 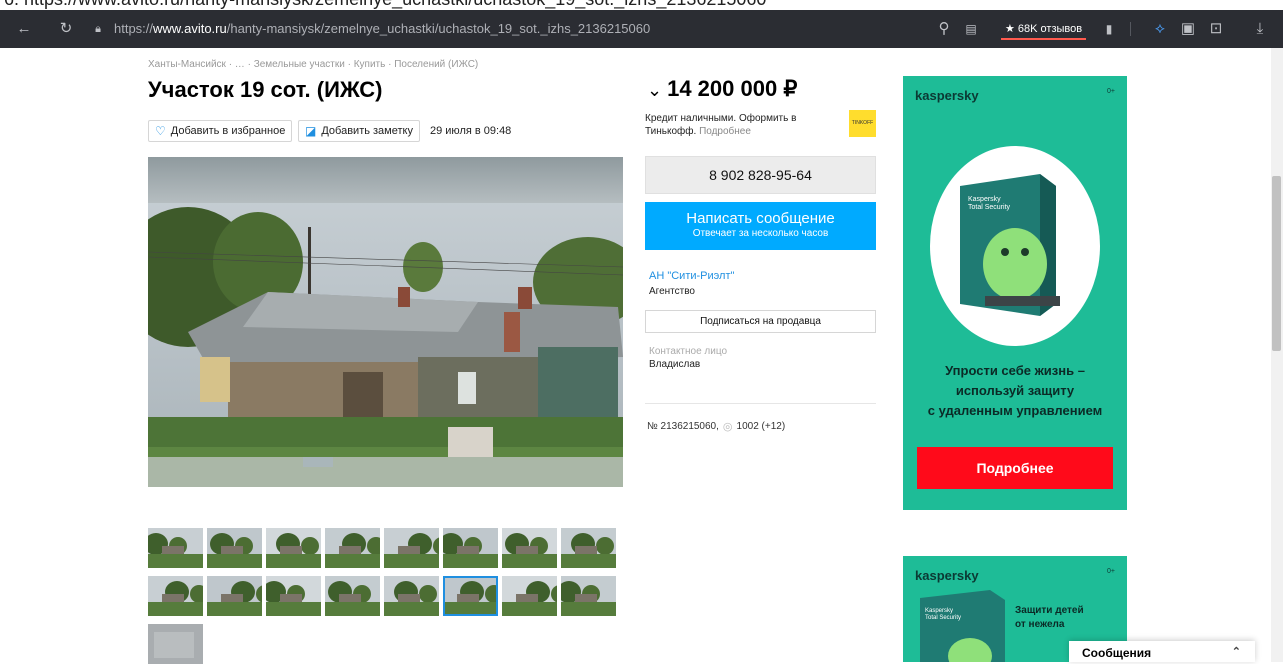 What do you see at coordinates (1276, 263) in the screenshot?
I see `scrollbar-thumb` at bounding box center [1276, 263].